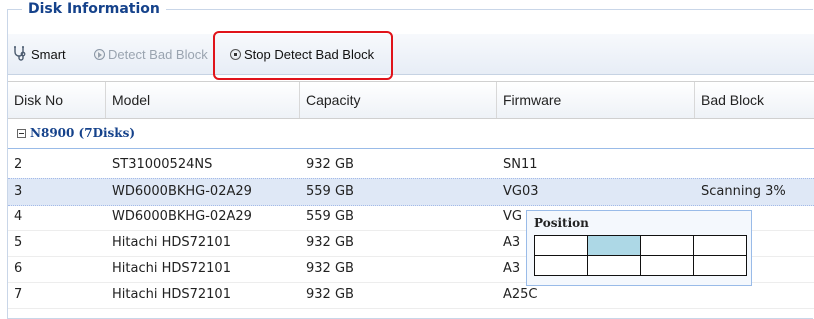 This screenshot has width=814, height=319. What do you see at coordinates (99, 54) in the screenshot?
I see `play-icon` at bounding box center [99, 54].